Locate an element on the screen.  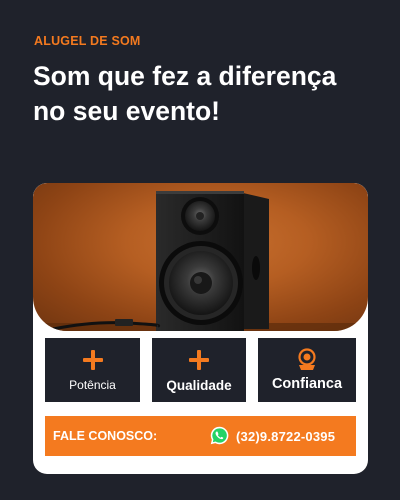
feature-list: Potência Qualidade Confianca is located at coordinates (200, 370).